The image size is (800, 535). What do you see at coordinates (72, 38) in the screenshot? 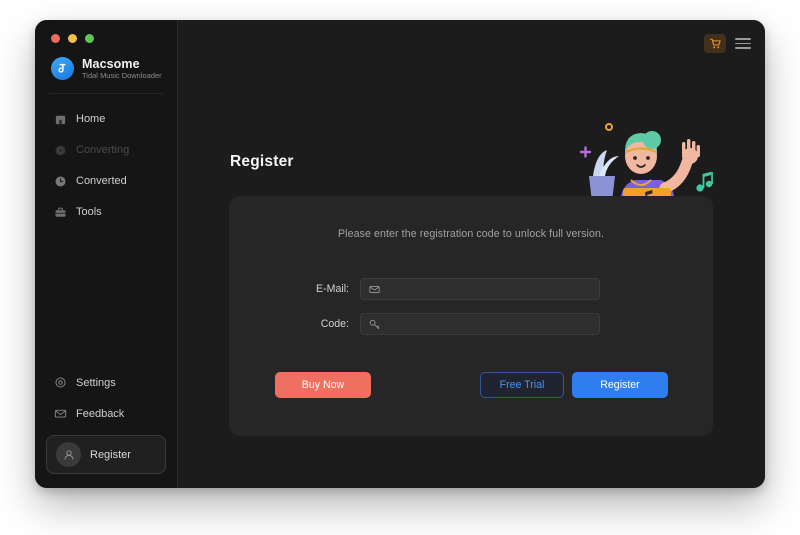
I see `minimize-window-button` at bounding box center [72, 38].